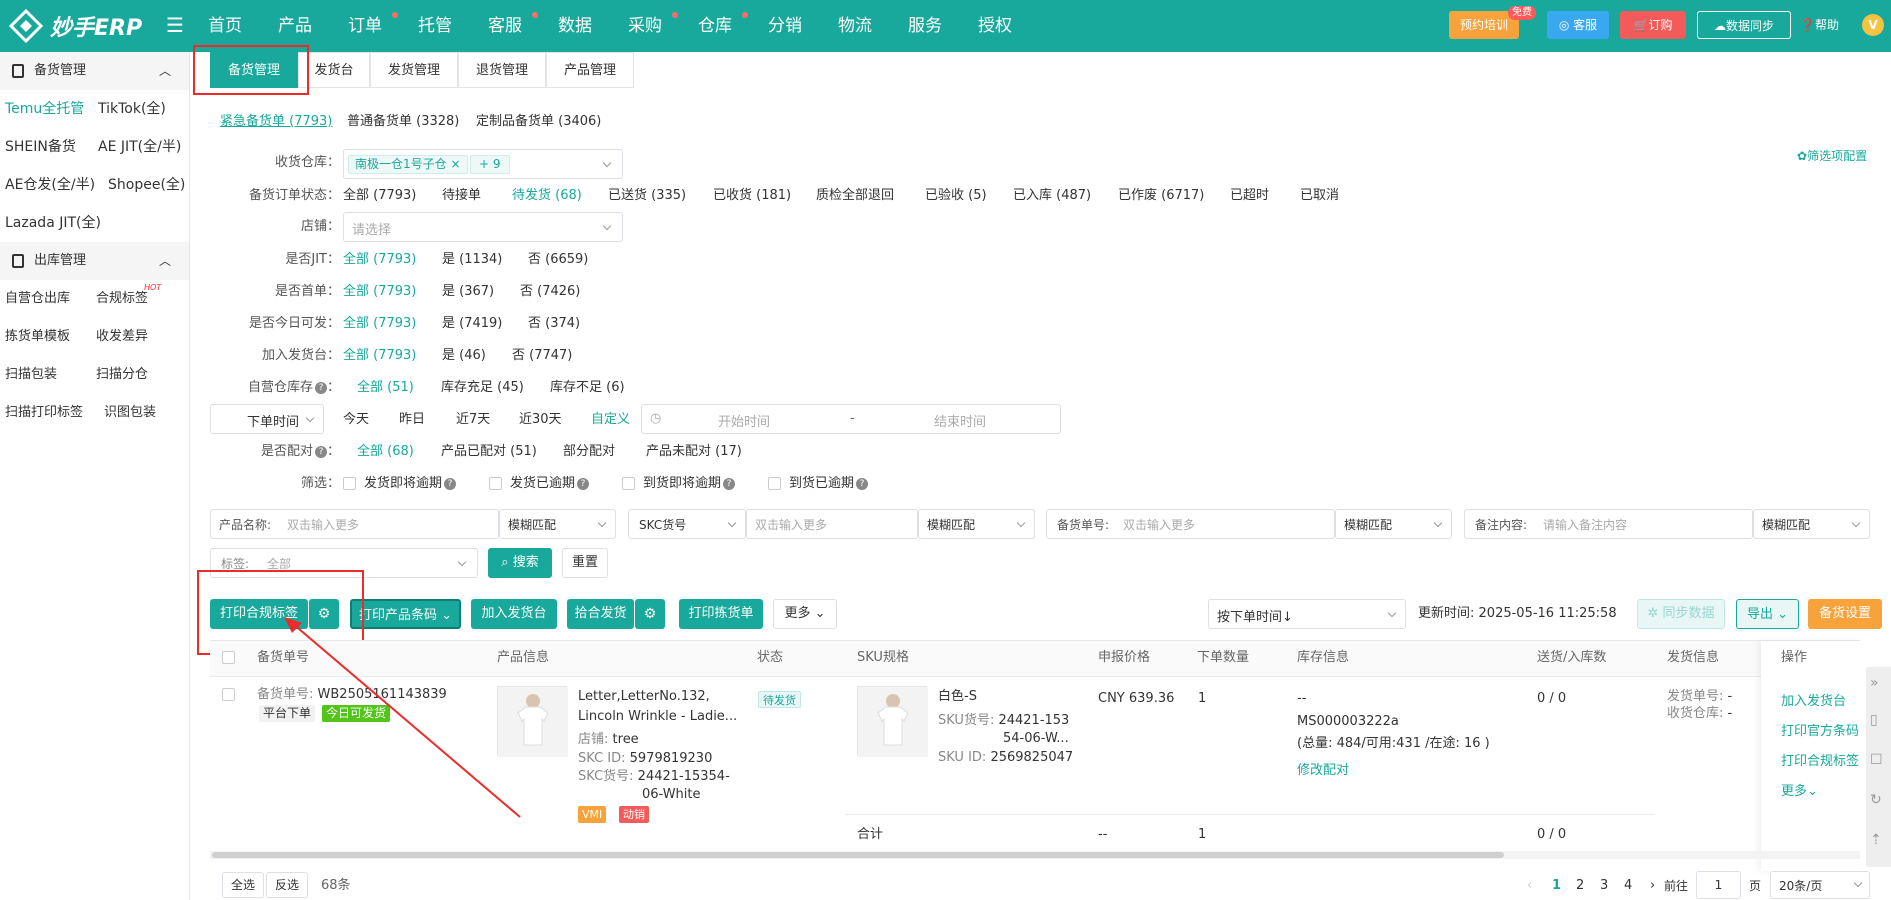 The width and height of the screenshot is (1891, 900). Describe the element at coordinates (1811, 524) in the screenshot. I see `note-match-select: 模糊匹配` at that location.